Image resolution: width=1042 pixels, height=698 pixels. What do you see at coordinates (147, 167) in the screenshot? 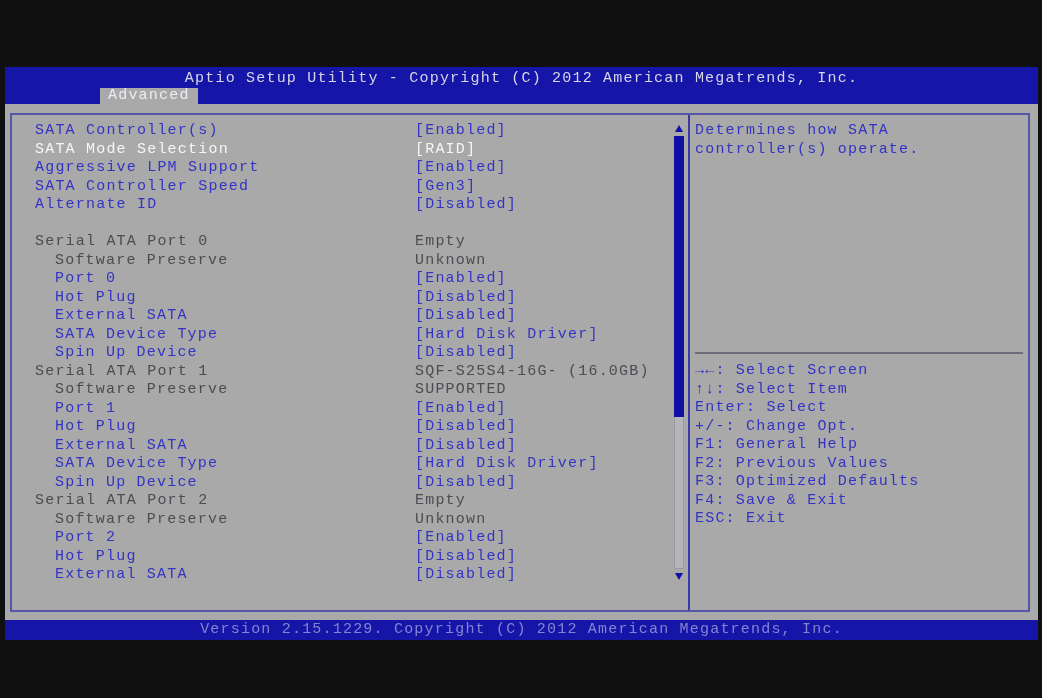
I see `setting-label: Aggressive LPM Support` at bounding box center [147, 167].